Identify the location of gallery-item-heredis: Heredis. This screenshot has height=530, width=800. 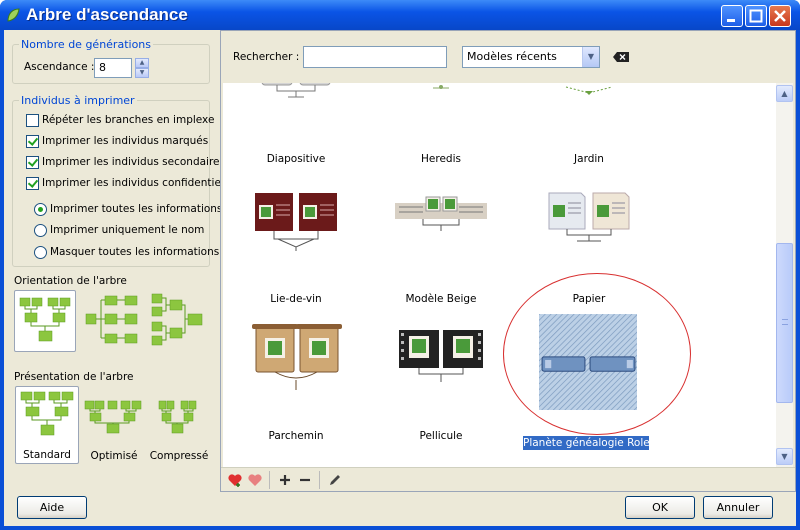
(441, 128).